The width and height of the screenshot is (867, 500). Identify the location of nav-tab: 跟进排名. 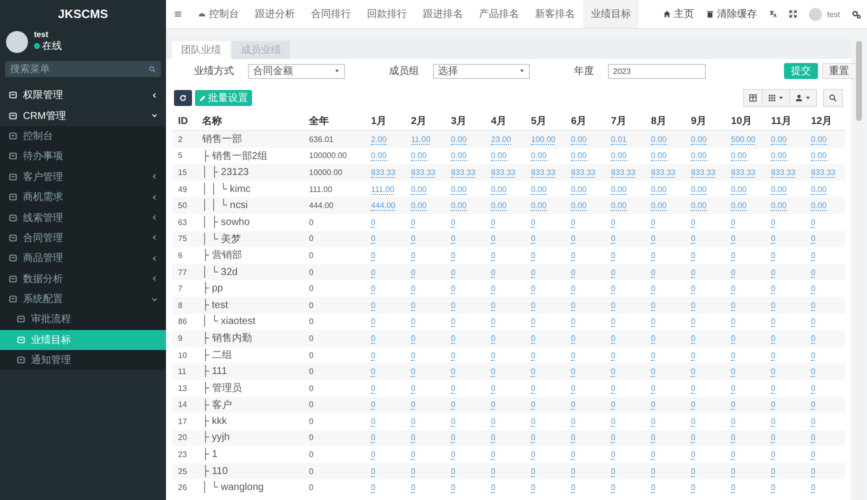
(443, 14).